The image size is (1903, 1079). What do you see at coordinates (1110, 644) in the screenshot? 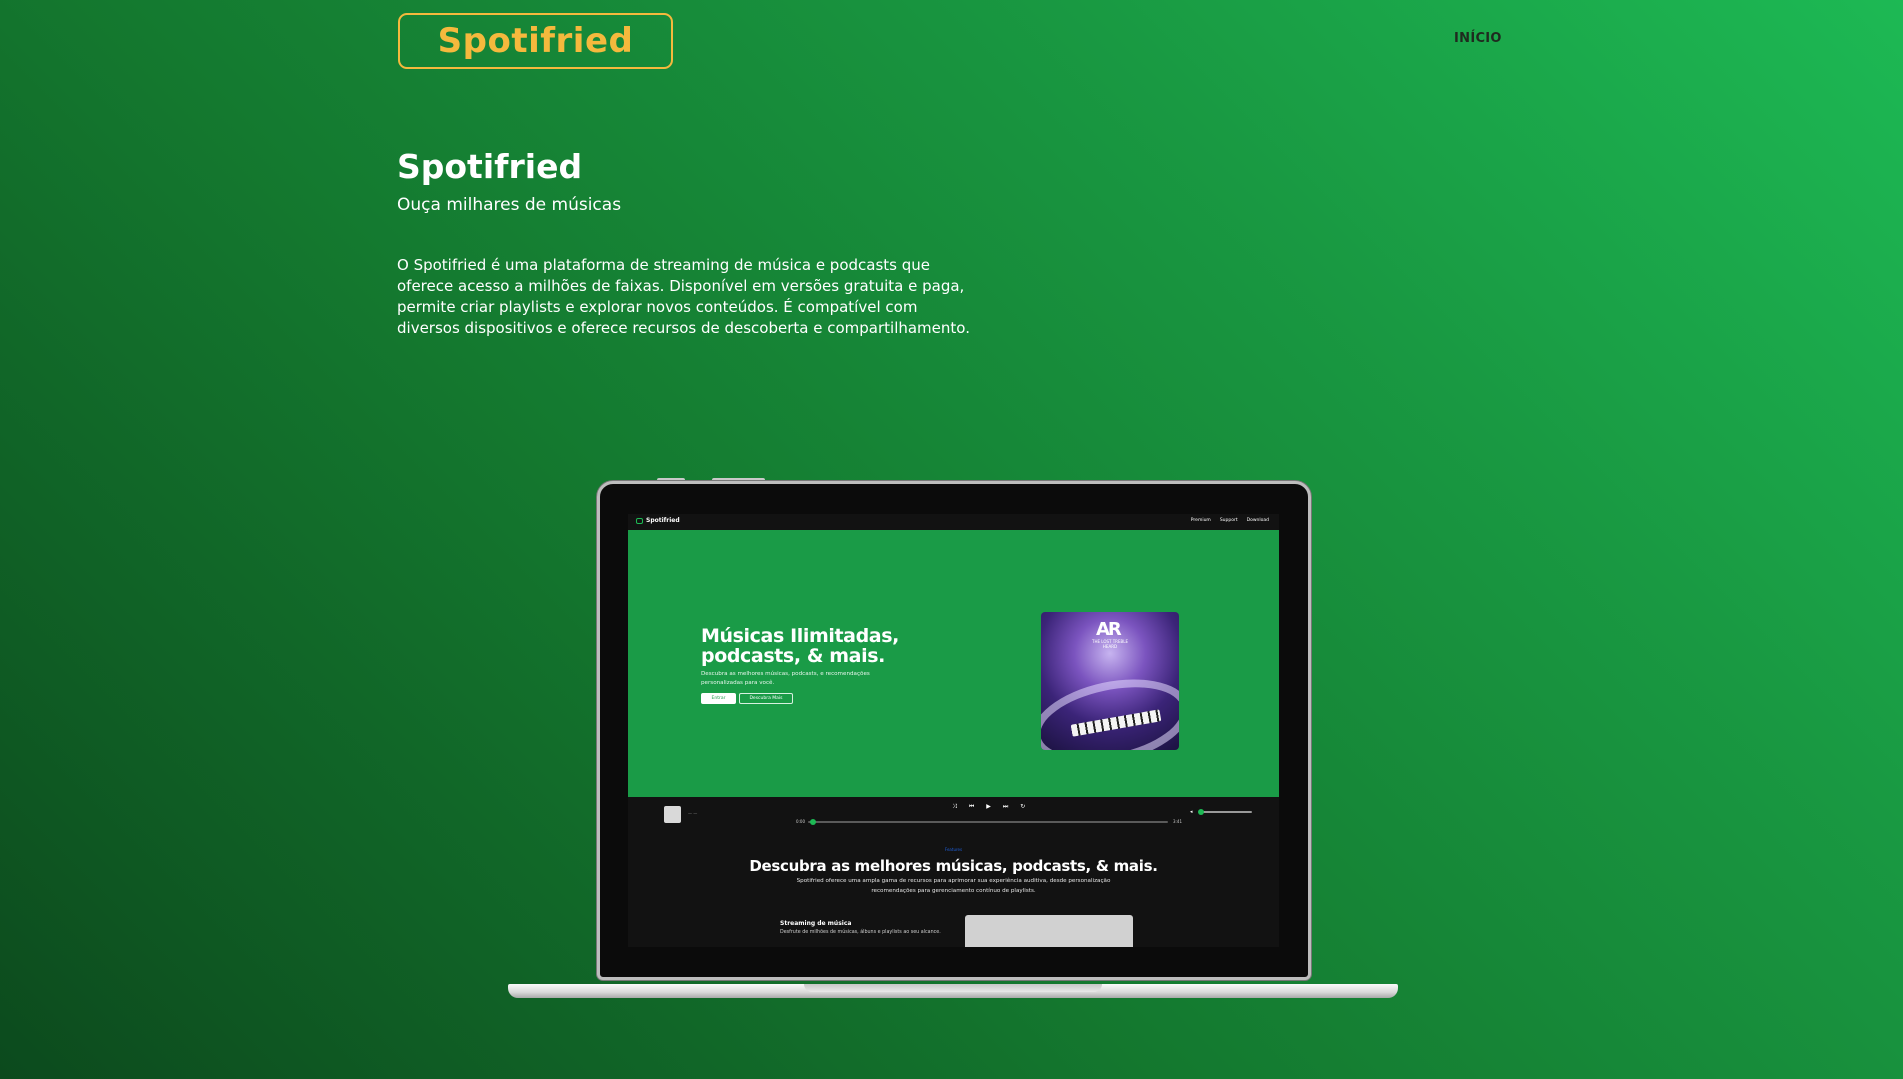
I see `album-subtitle: THE LOST TREBLE HEARD` at bounding box center [1110, 644].